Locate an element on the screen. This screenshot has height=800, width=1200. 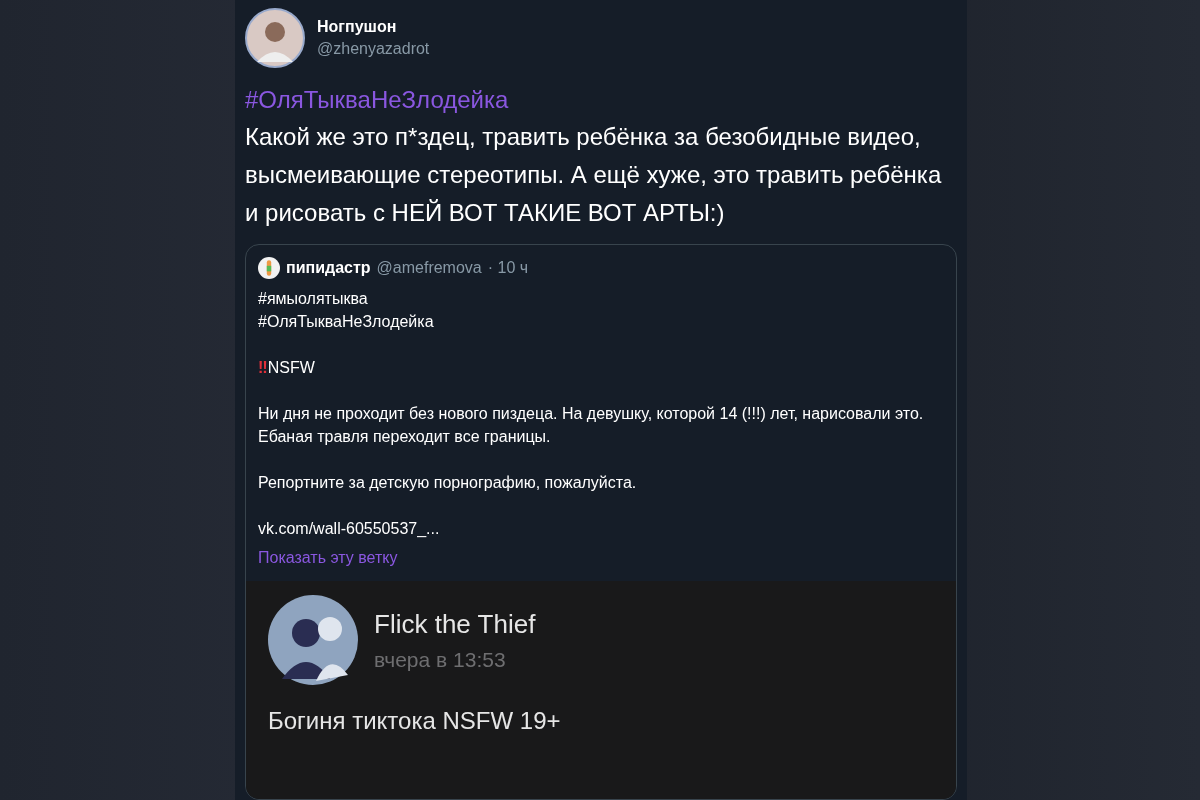
author-handle: @zhenyazadrot is located at coordinates (373, 49).